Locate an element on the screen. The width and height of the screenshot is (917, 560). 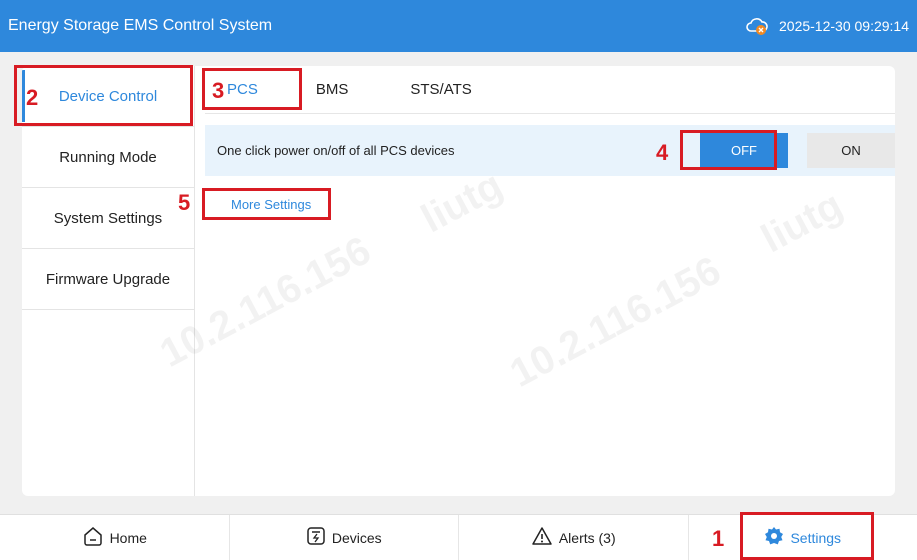
sidebar-item-running-mode: Running Mode is located at coordinates (108, 157).